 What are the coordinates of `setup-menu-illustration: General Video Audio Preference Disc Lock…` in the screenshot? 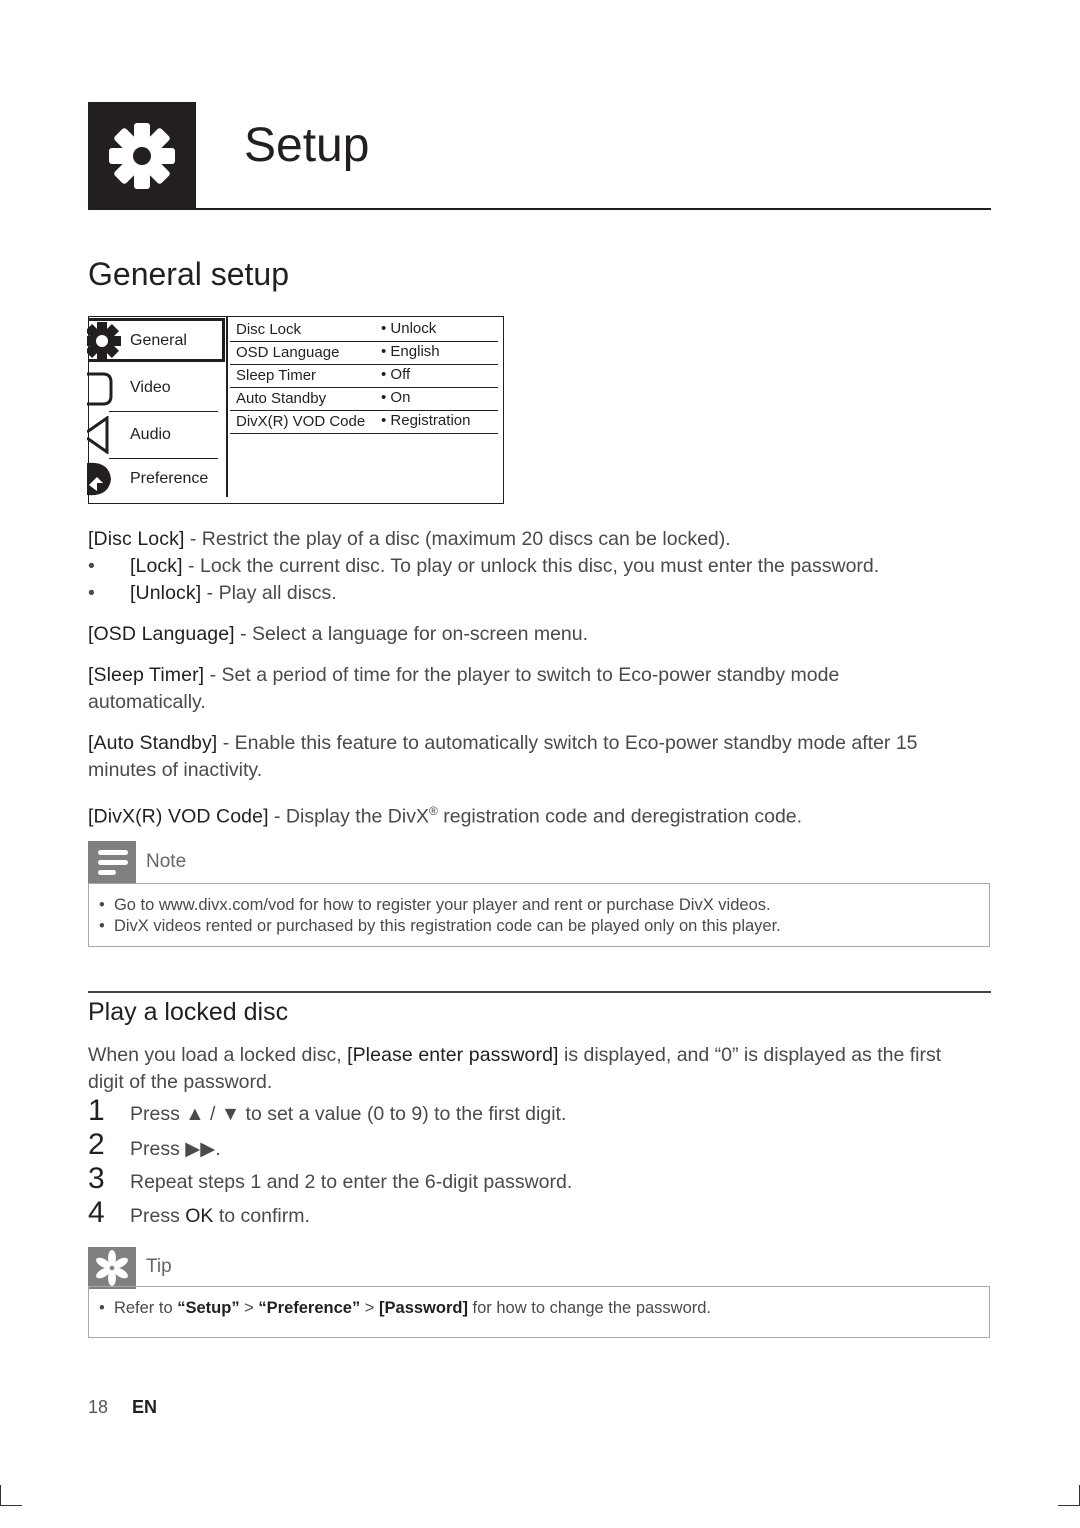 It's located at (295, 410).